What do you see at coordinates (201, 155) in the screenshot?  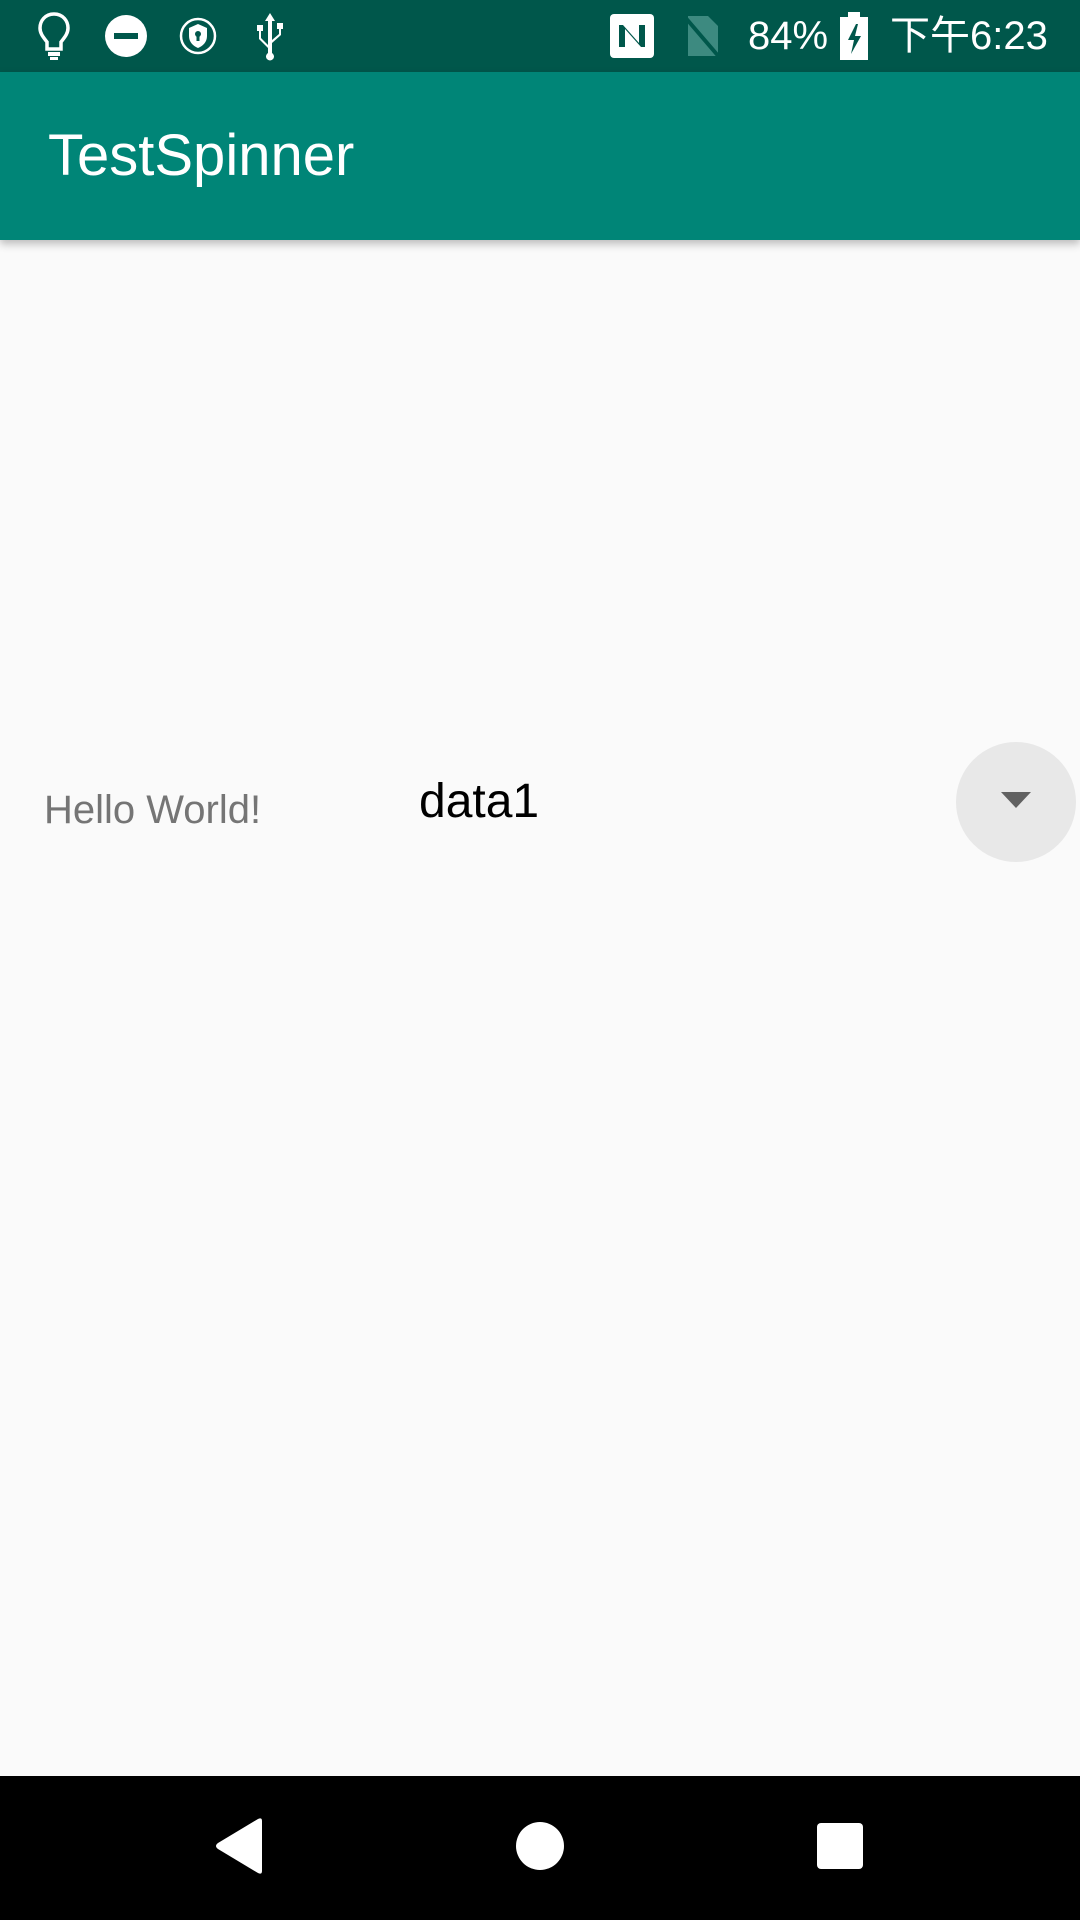 I see `app-title: TestSpinner` at bounding box center [201, 155].